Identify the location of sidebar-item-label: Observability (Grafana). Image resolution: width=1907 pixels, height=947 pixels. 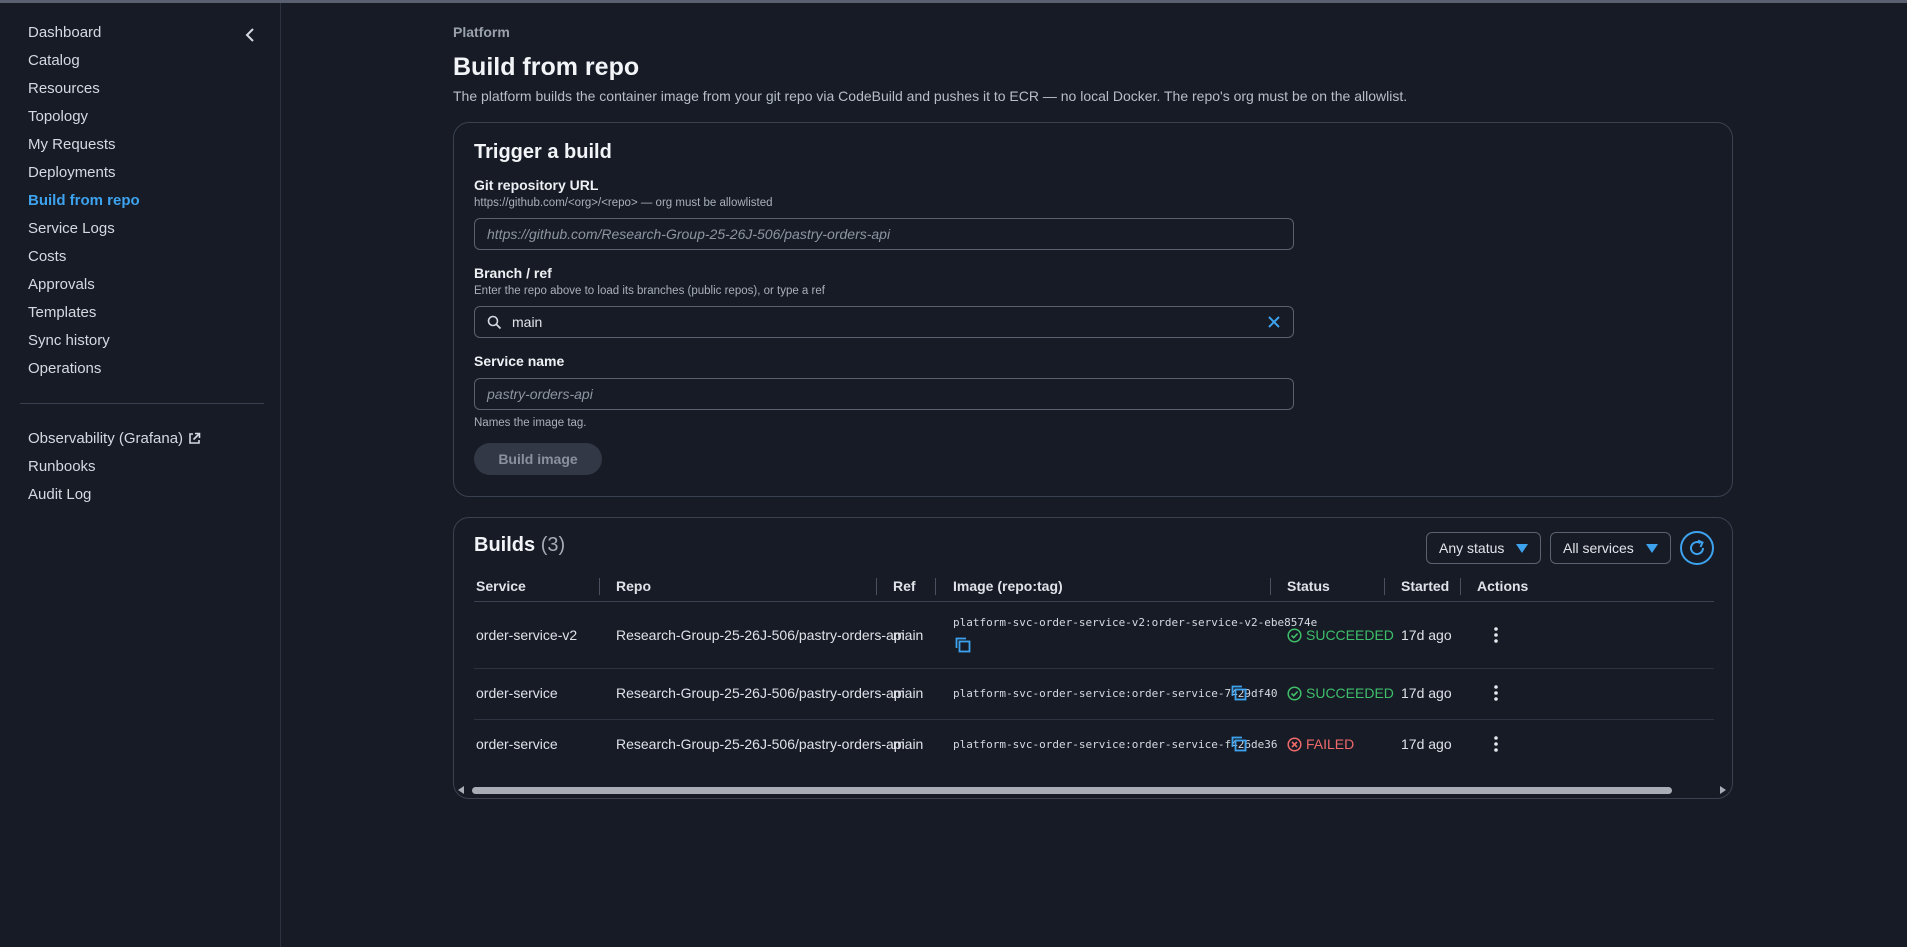
(106, 438).